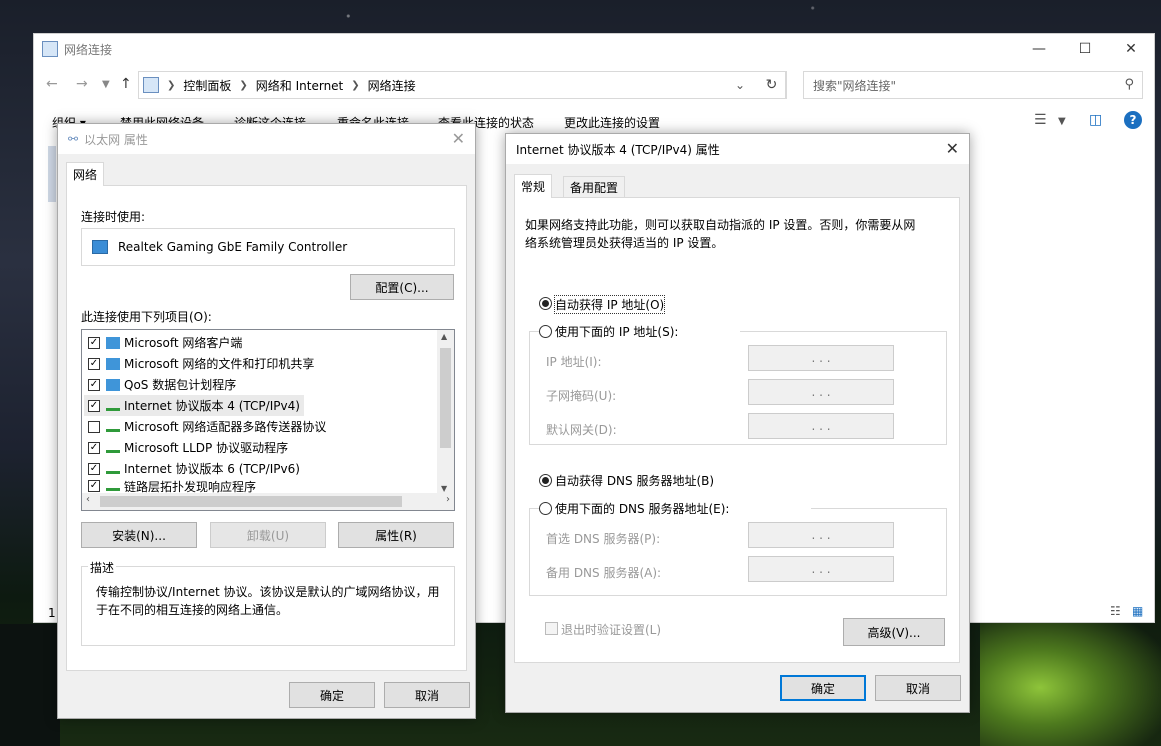  Describe the element at coordinates (268, 535) in the screenshot. I see `uninstall-button: 卸载(U)` at that location.